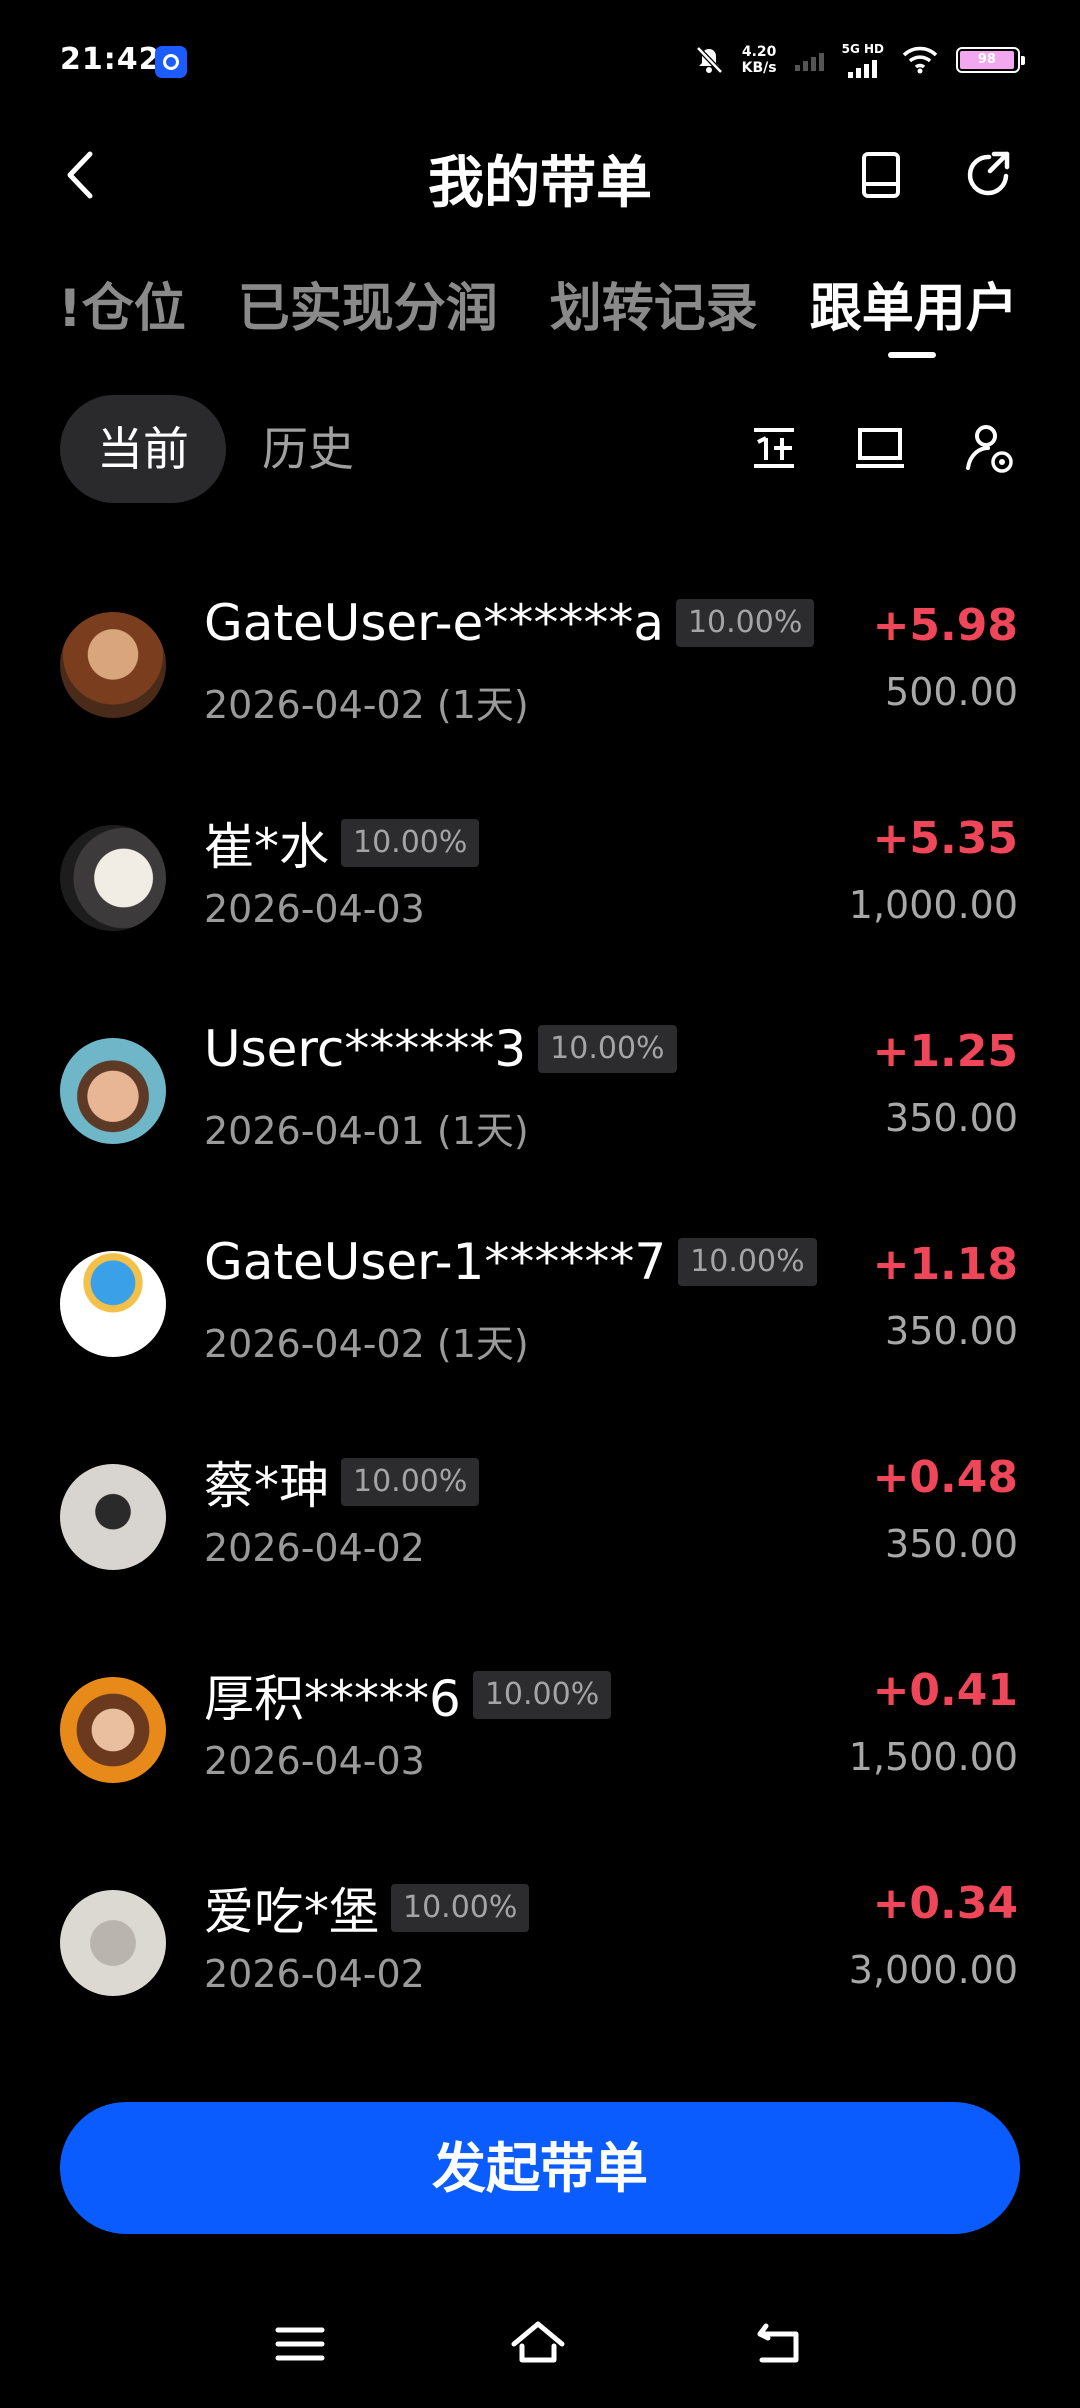  I want to click on amount-value: 500.00, so click(951, 692).